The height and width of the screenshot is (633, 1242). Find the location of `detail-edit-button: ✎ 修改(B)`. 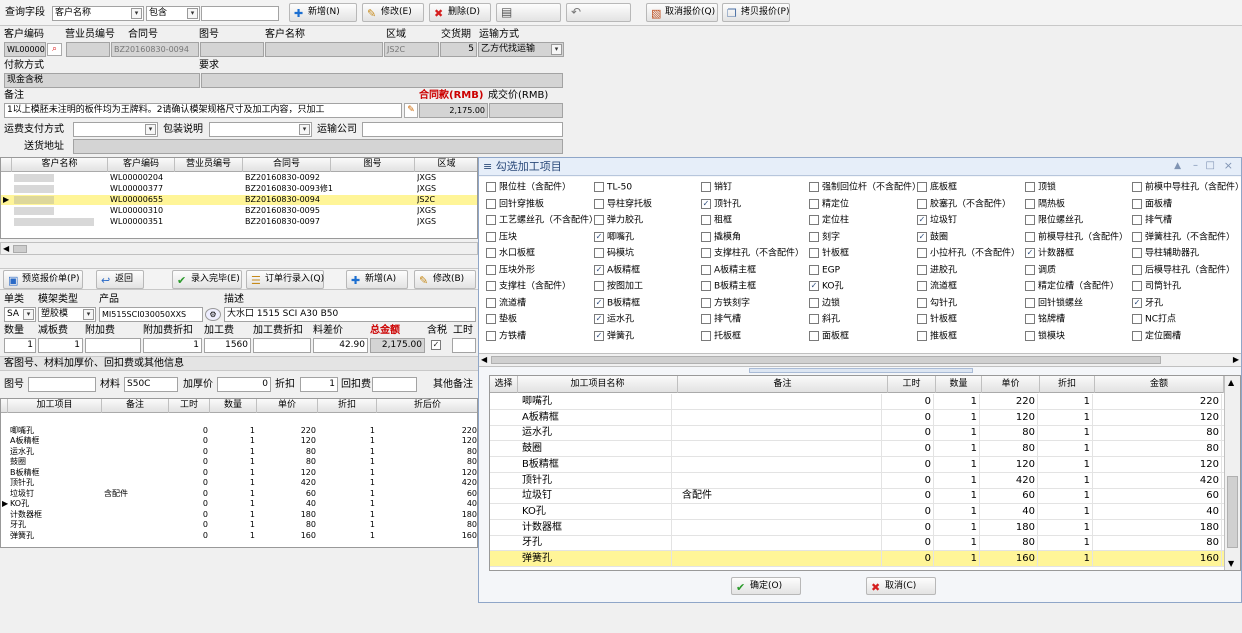

detail-edit-button: ✎ 修改(B) is located at coordinates (445, 279).